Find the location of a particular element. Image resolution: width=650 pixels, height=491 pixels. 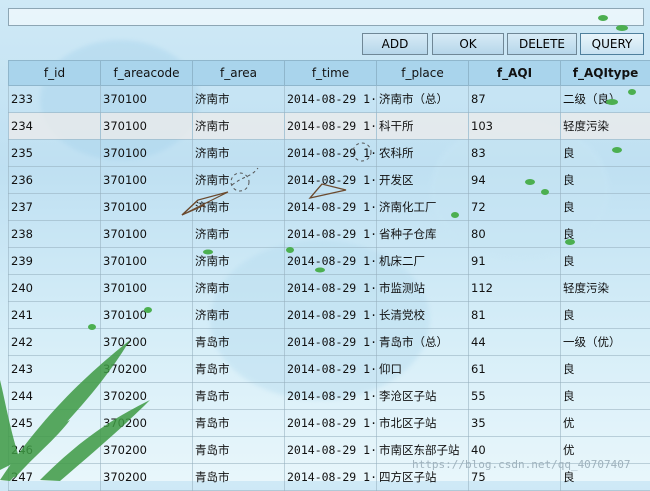

cell-f-aqi: 91 is located at coordinates (515, 261).